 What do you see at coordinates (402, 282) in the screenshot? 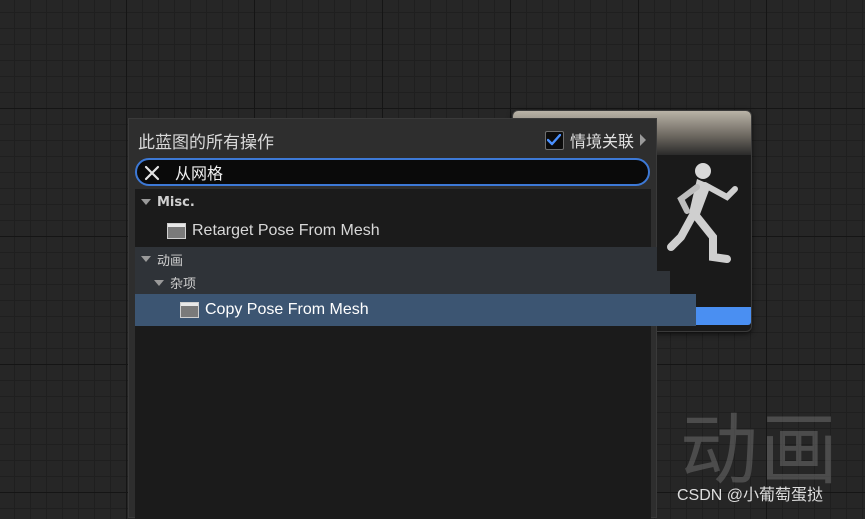
I see `category-misc-sub: 杂项` at bounding box center [402, 282].